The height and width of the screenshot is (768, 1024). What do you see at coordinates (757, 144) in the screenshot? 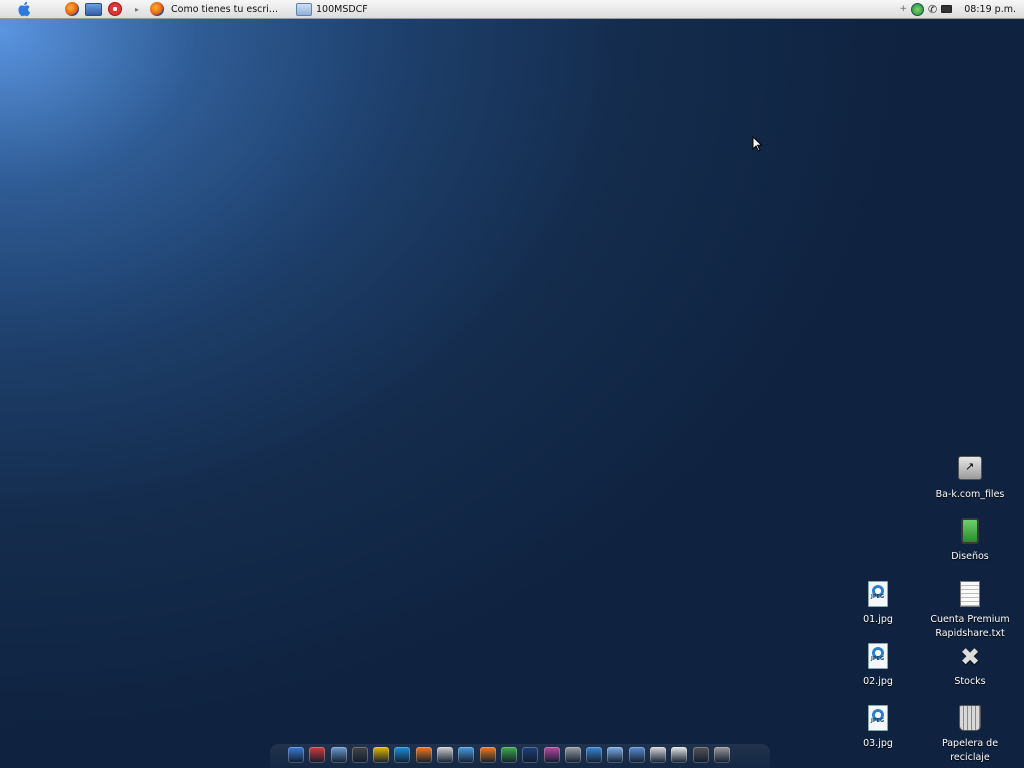
I see `mouse-cursor-icon` at bounding box center [757, 144].